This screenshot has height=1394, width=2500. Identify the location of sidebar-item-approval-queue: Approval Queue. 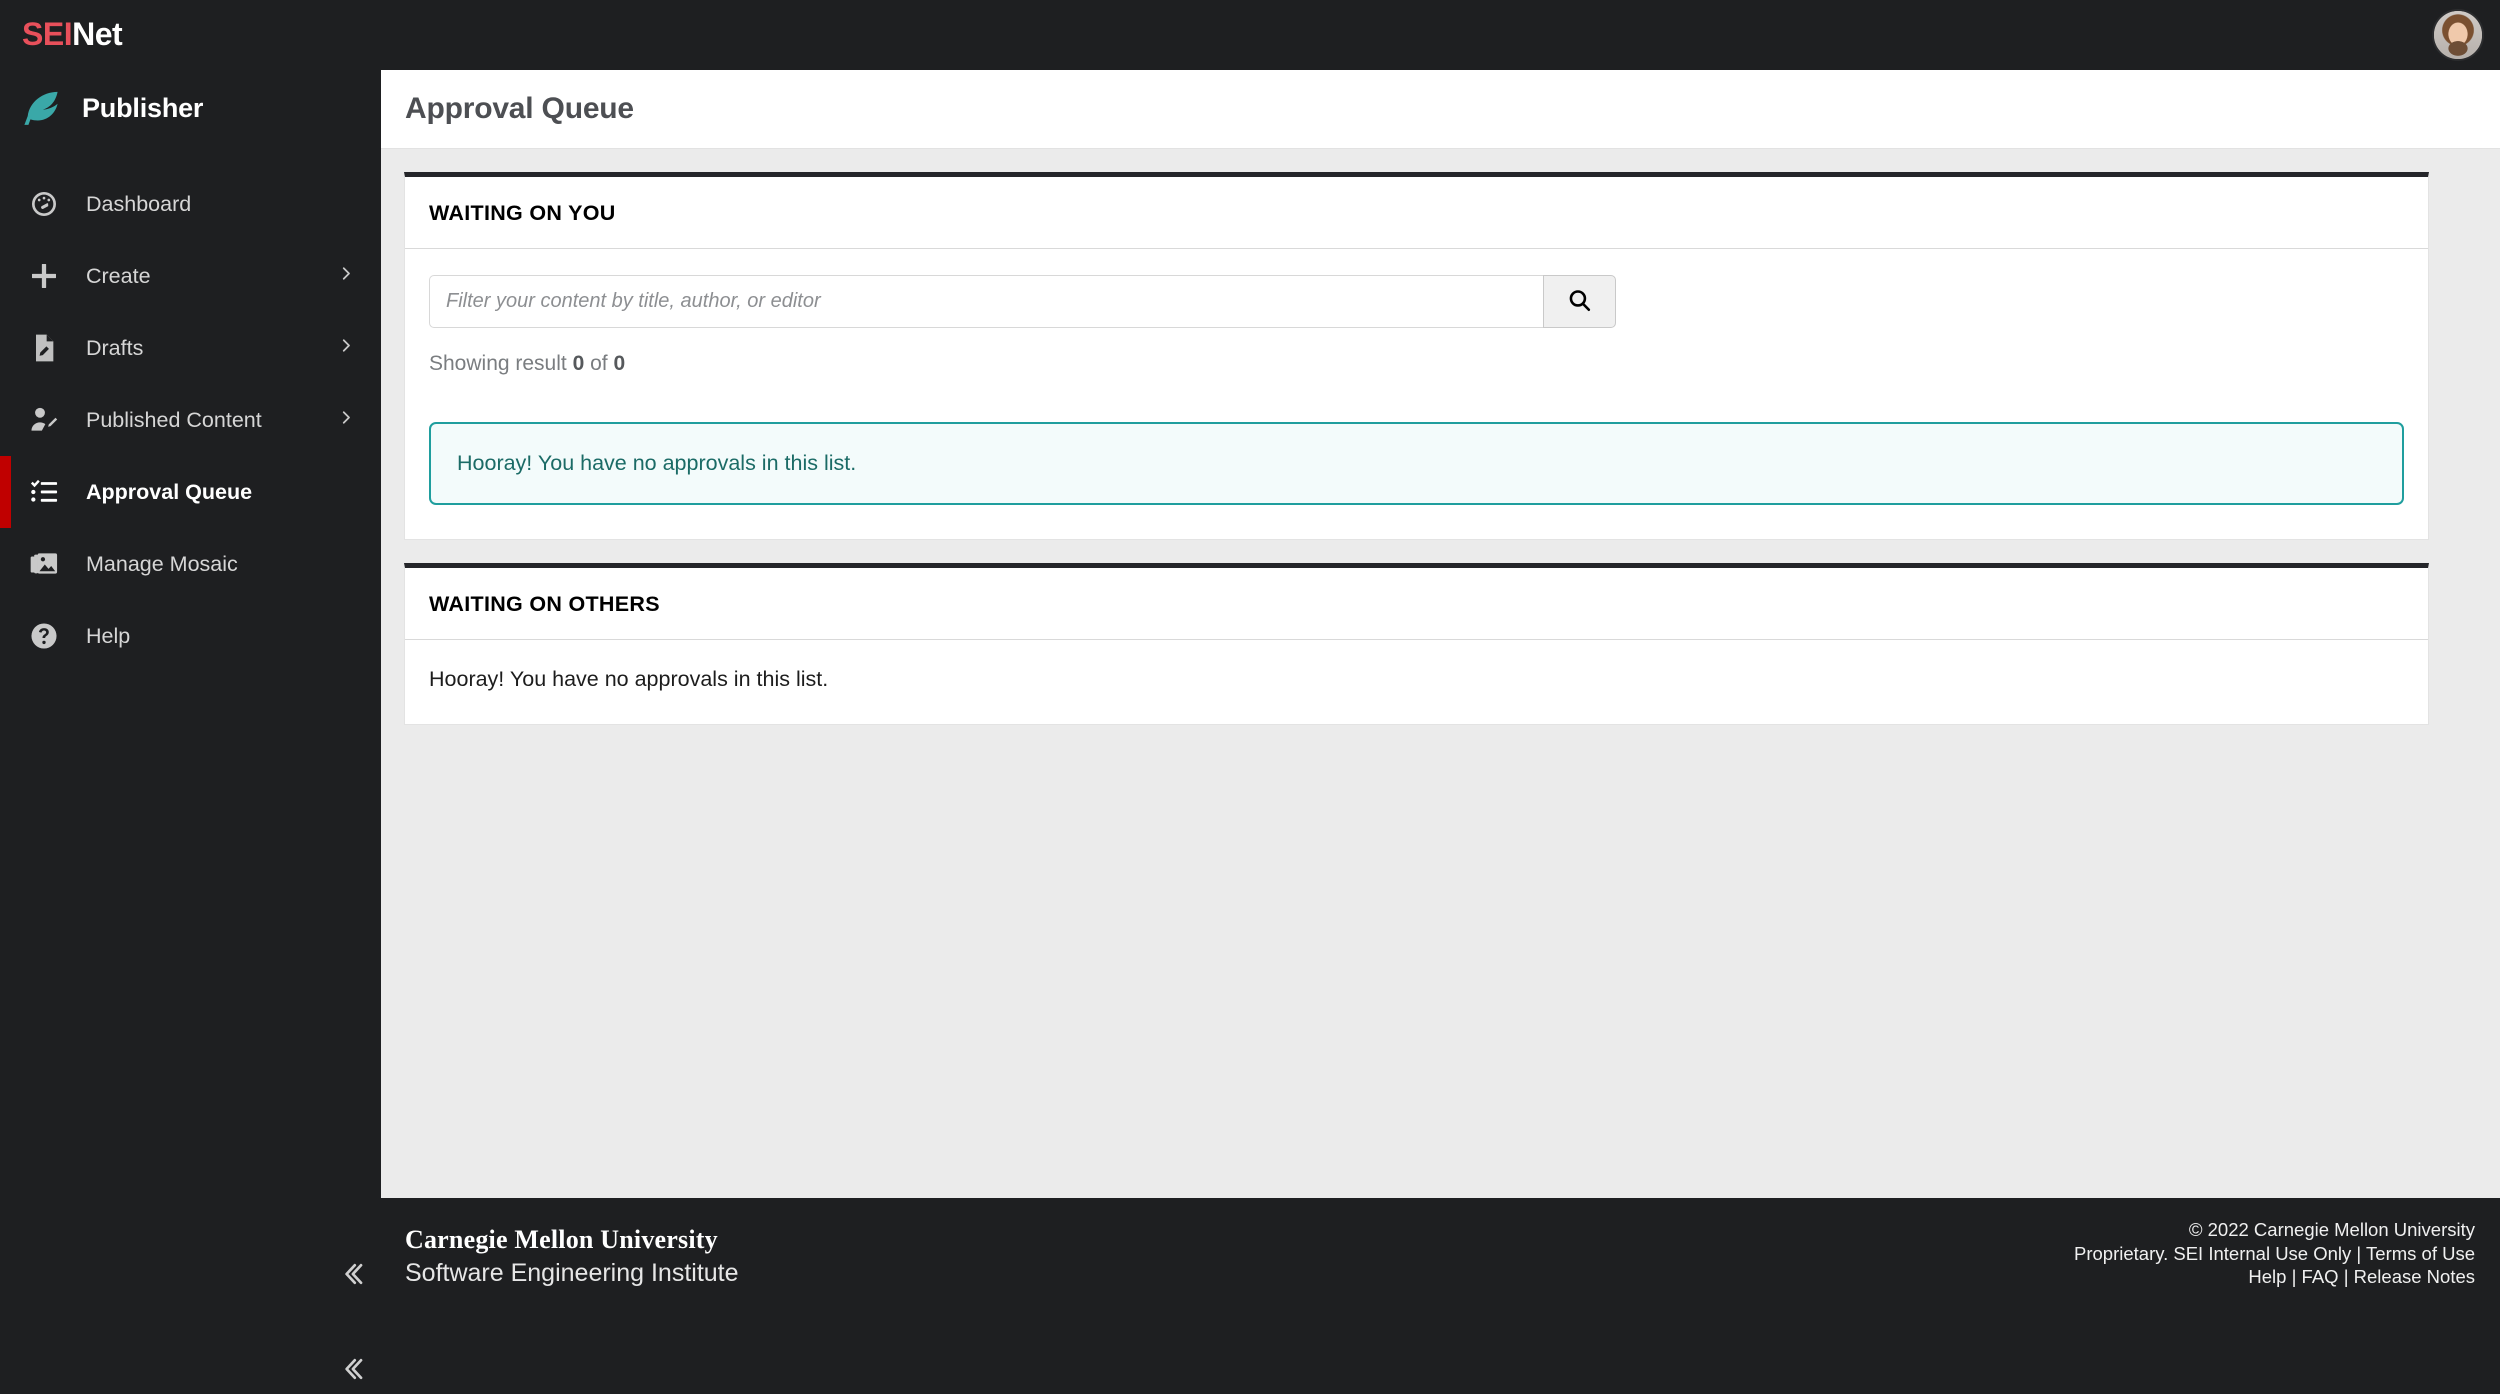
(190, 492).